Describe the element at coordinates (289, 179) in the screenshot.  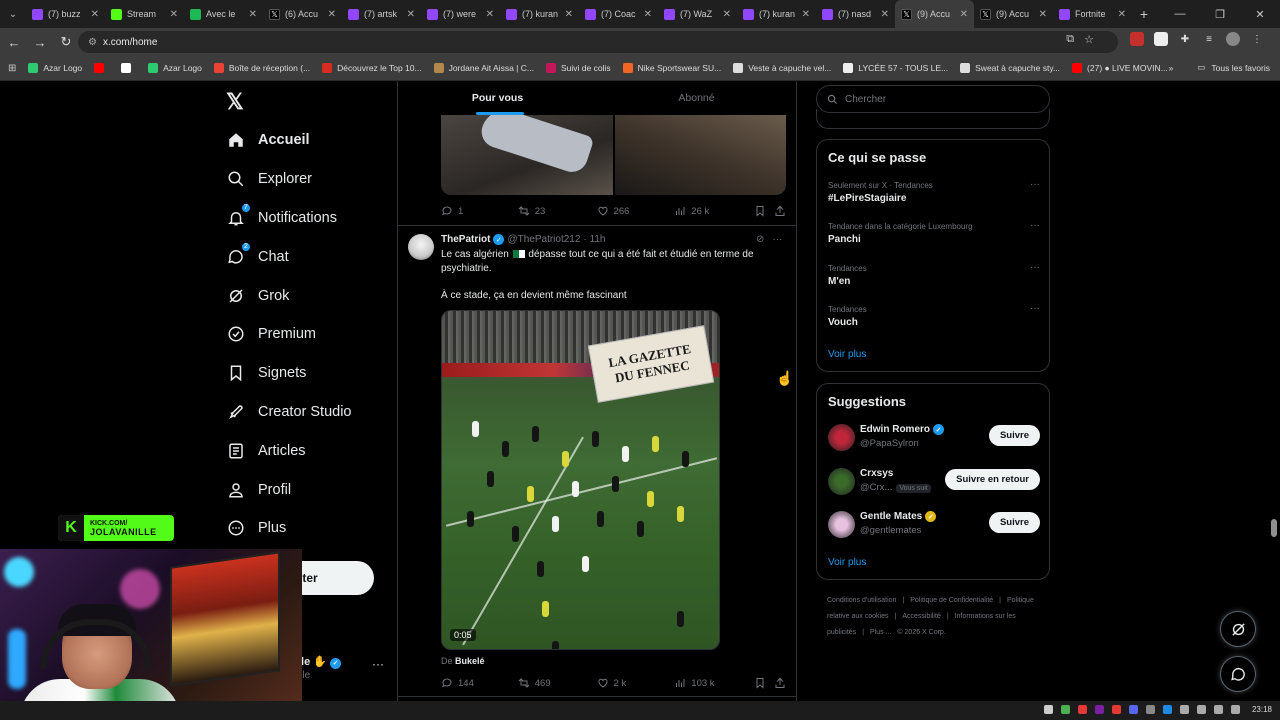
I see `nav-item-explorer: Explorer` at that location.